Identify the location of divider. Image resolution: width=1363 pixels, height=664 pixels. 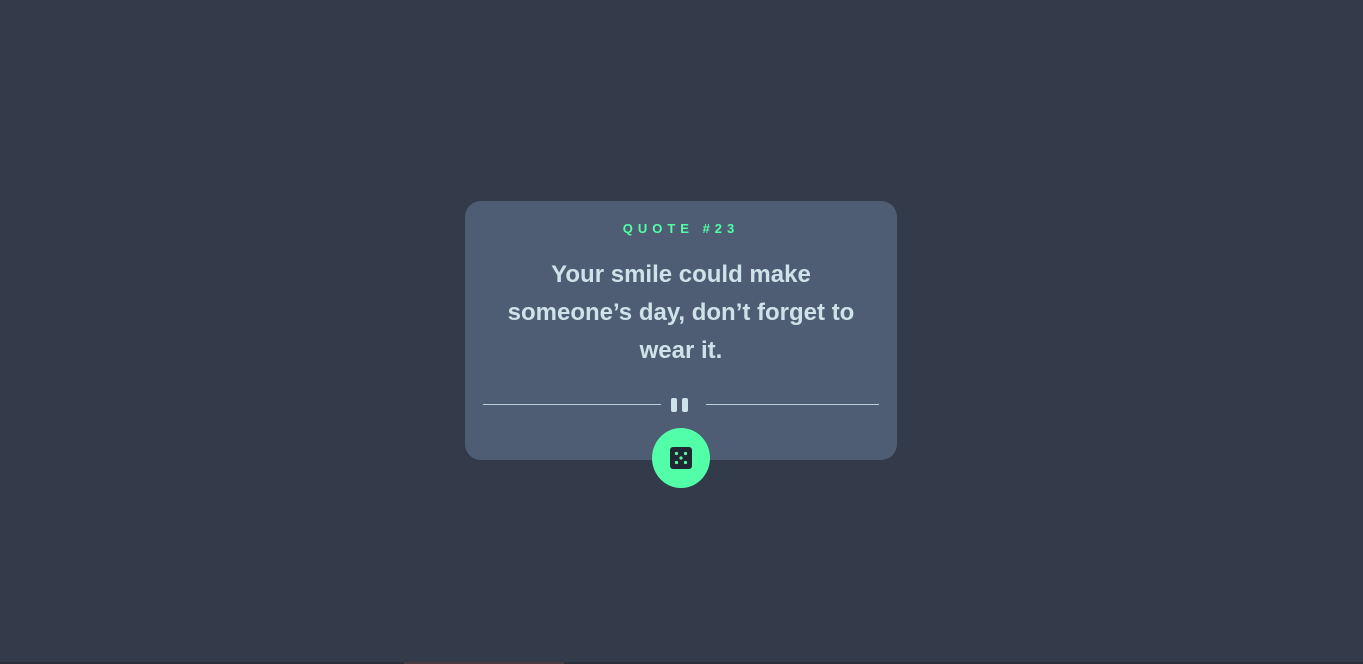
(681, 405).